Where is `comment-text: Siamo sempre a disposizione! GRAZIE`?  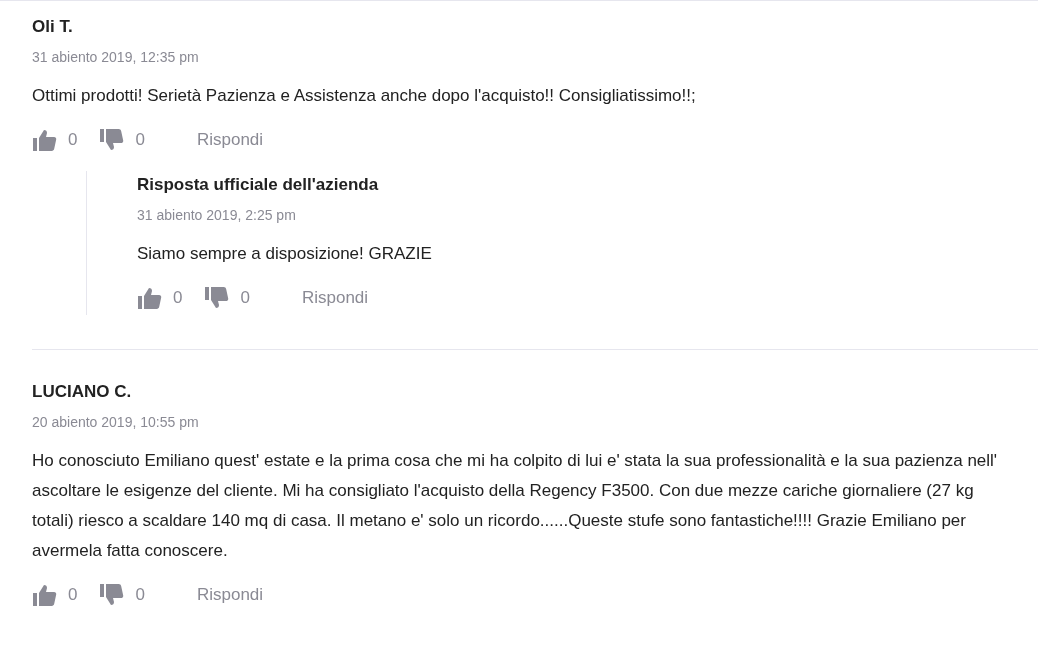 comment-text: Siamo sempre a disposizione! GRAZIE is located at coordinates (285, 254).